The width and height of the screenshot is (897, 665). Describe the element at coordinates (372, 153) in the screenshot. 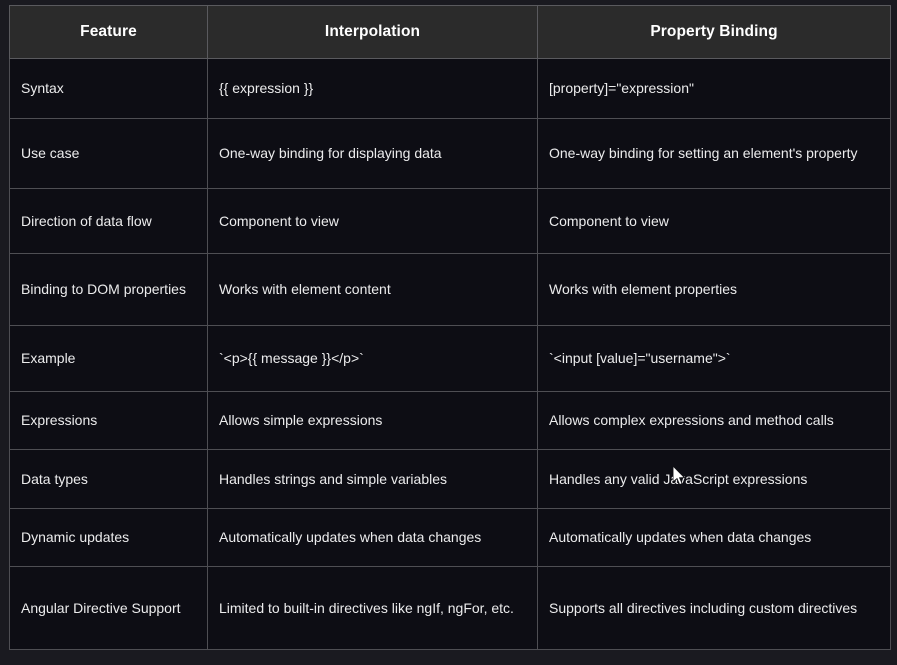

I see `cell-interpolation: One-way binding for displaying data` at that location.